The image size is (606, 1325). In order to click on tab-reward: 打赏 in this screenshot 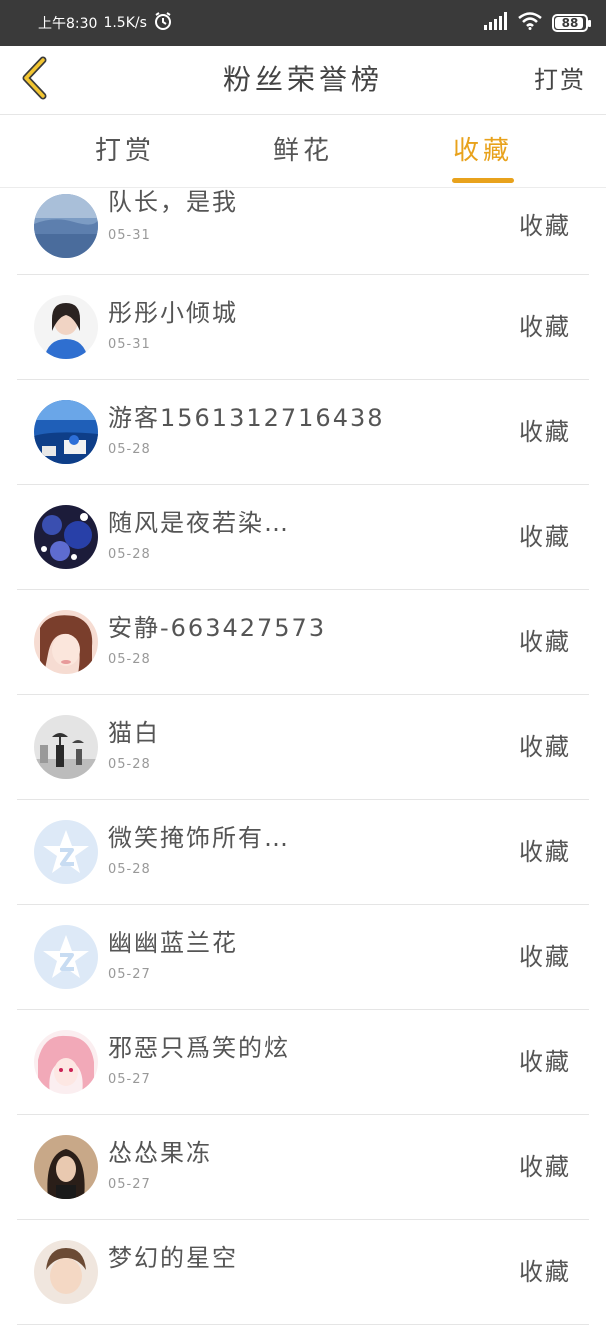, I will do `click(125, 151)`.